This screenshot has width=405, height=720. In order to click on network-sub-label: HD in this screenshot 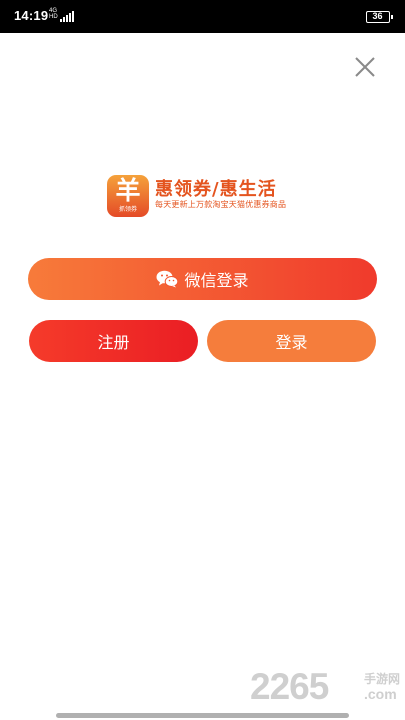, I will do `click(53, 17)`.